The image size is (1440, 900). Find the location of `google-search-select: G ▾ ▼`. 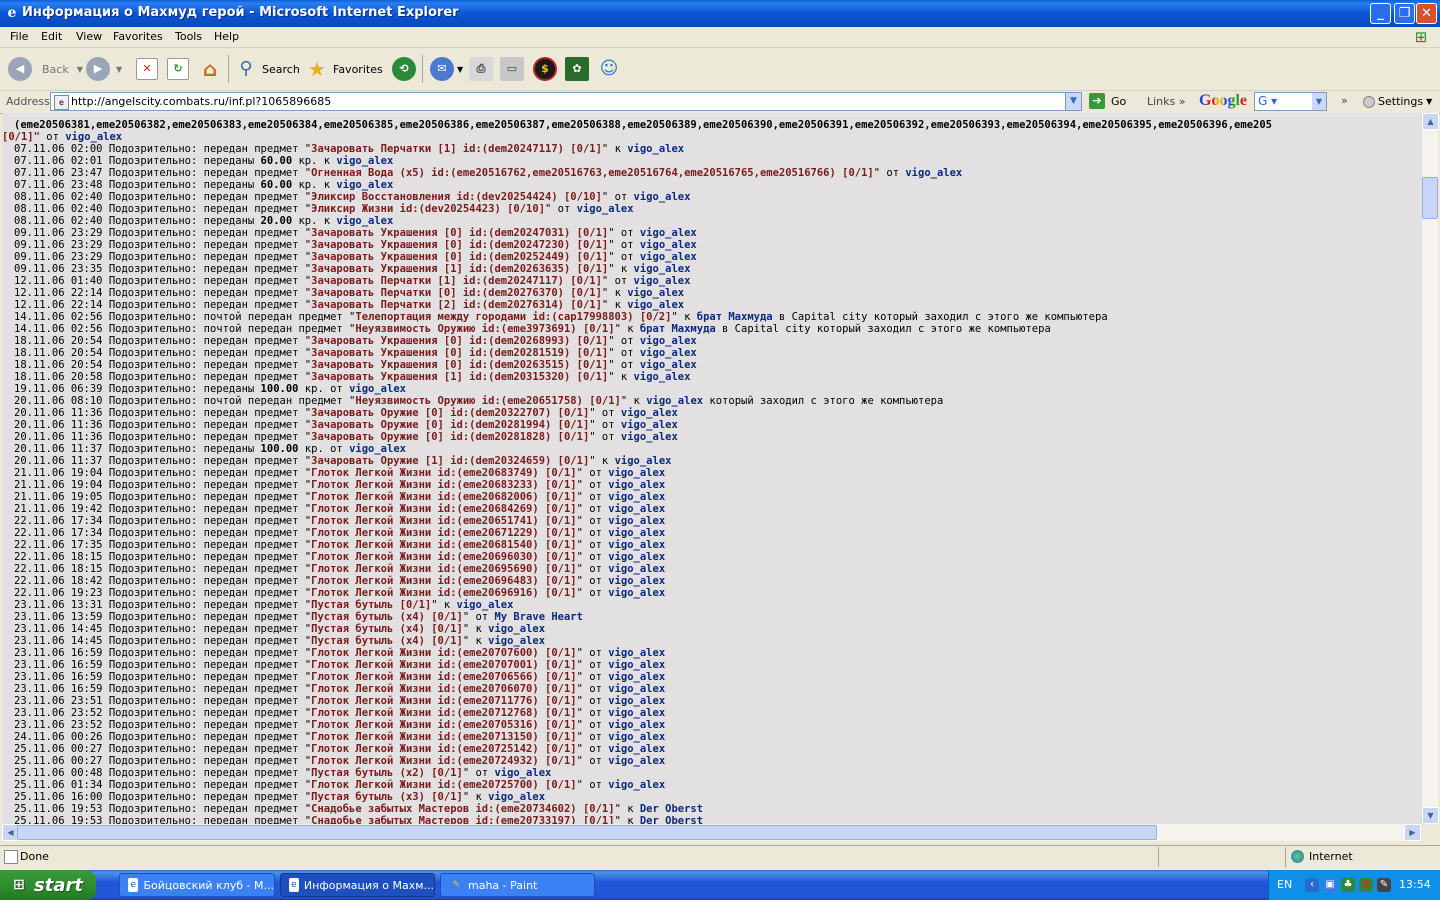

google-search-select: G ▾ ▼ is located at coordinates (1290, 101).